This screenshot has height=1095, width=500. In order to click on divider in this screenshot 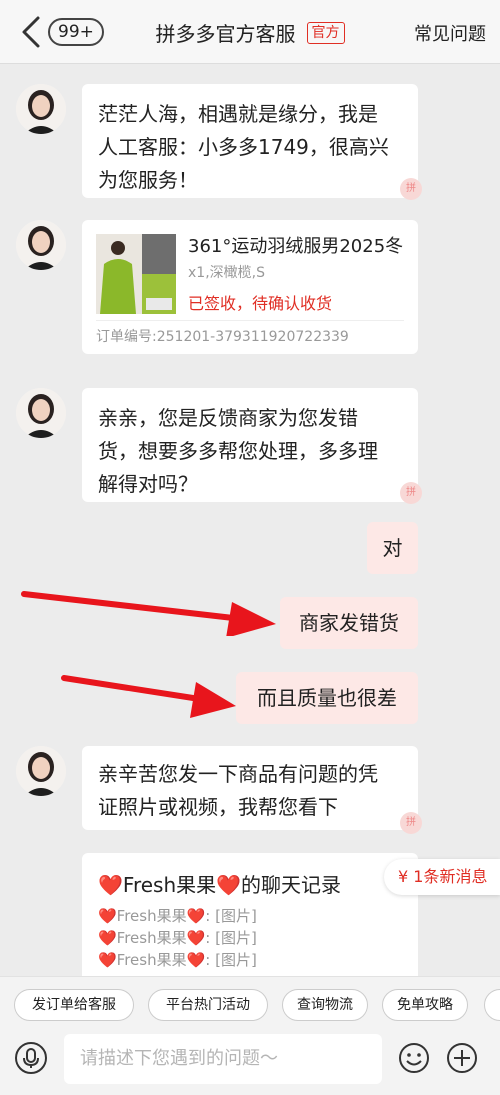, I will do `click(250, 320)`.